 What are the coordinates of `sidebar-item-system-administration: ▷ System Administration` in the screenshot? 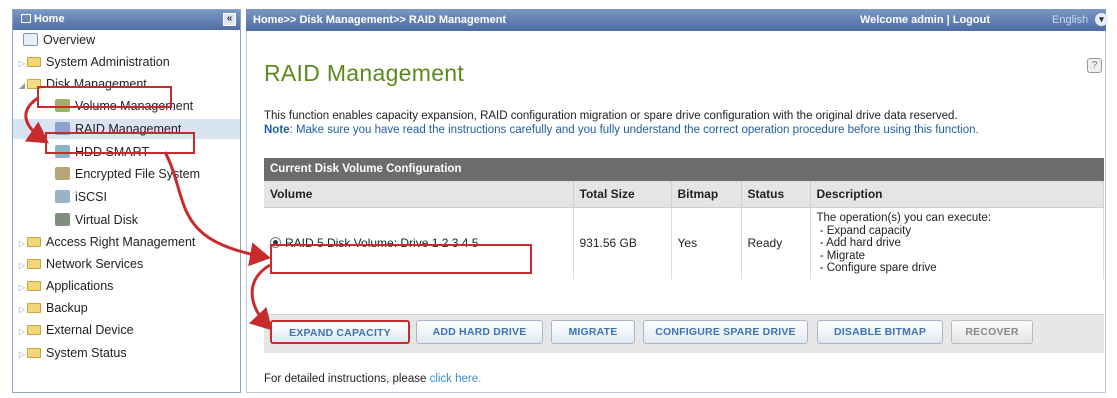 It's located at (93, 62).